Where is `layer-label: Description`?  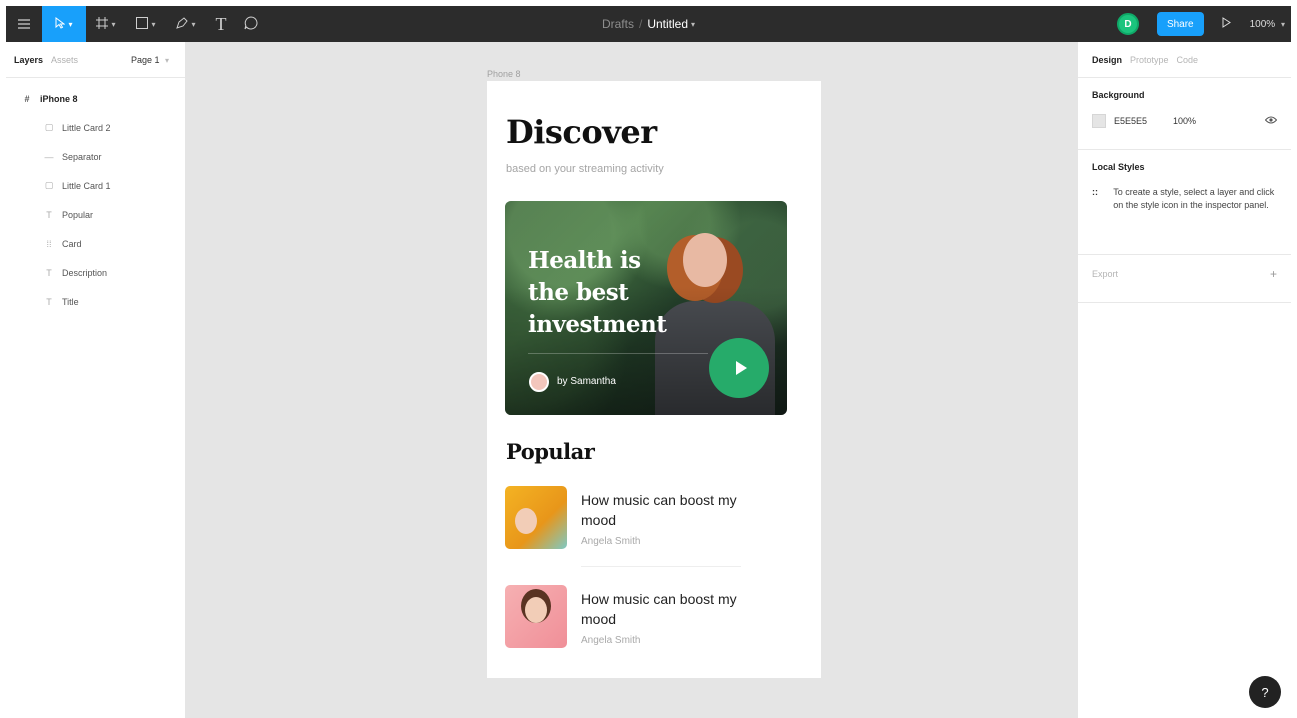 layer-label: Description is located at coordinates (85, 272).